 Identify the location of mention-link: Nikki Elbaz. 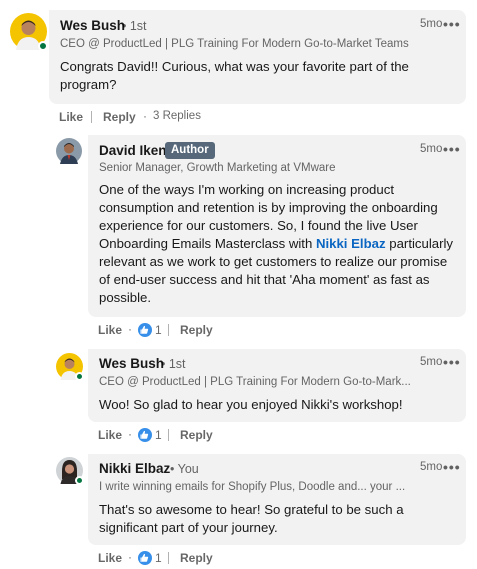
(351, 243).